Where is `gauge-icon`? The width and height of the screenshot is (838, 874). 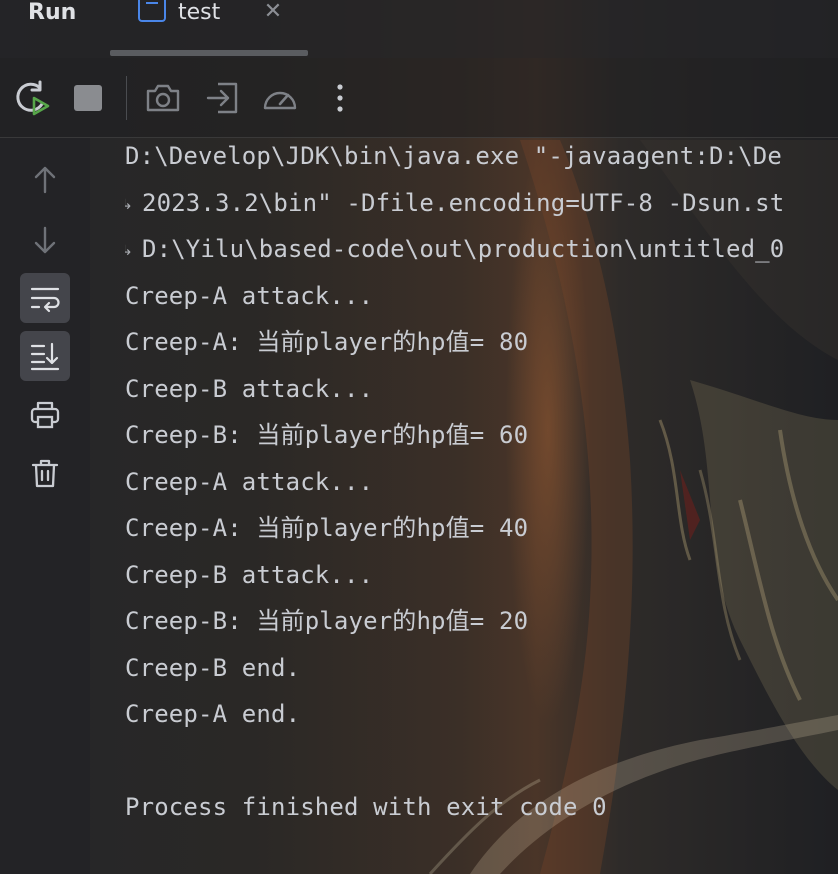 gauge-icon is located at coordinates (280, 100).